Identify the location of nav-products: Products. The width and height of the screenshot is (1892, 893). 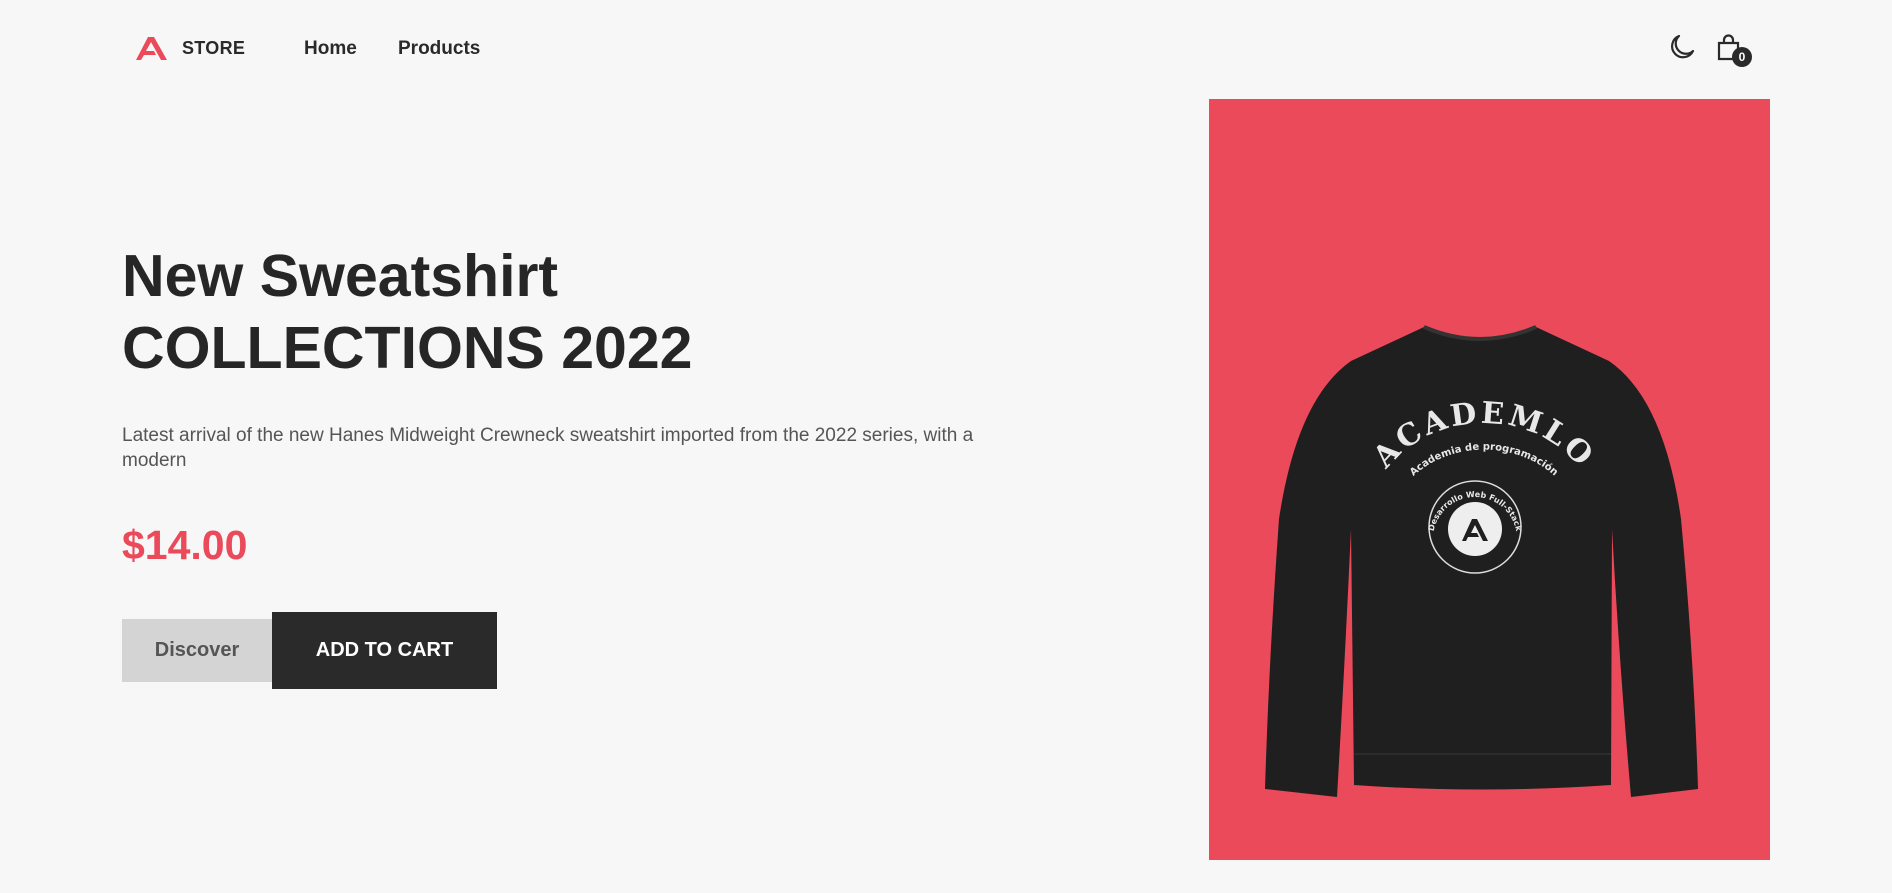
(439, 49).